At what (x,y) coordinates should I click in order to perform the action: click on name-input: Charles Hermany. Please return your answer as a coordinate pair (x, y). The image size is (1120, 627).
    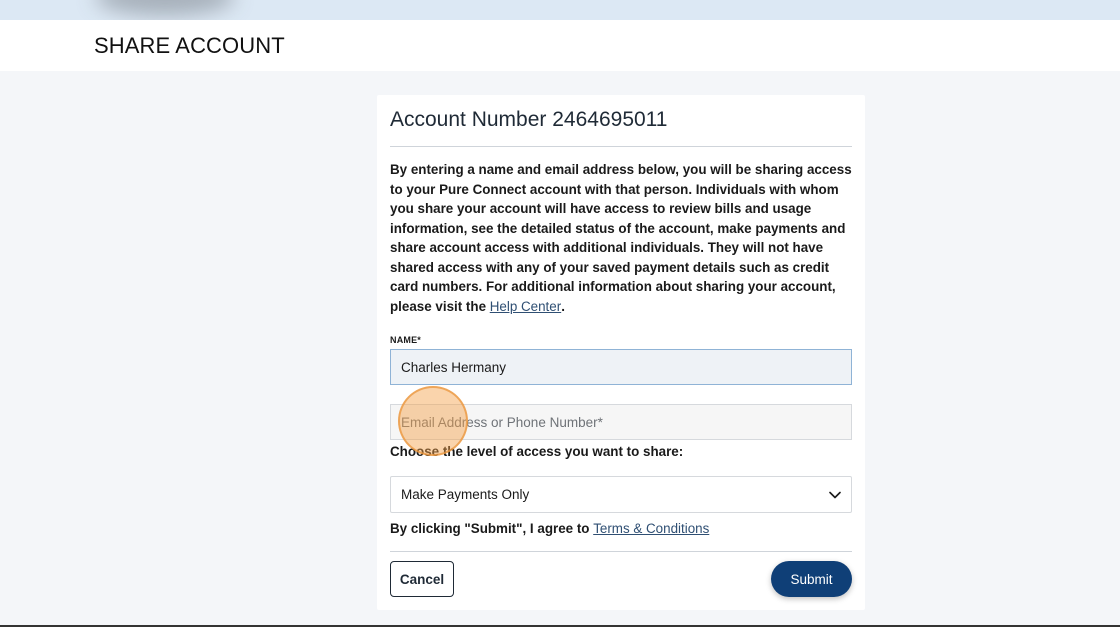
    Looking at the image, I should click on (621, 367).